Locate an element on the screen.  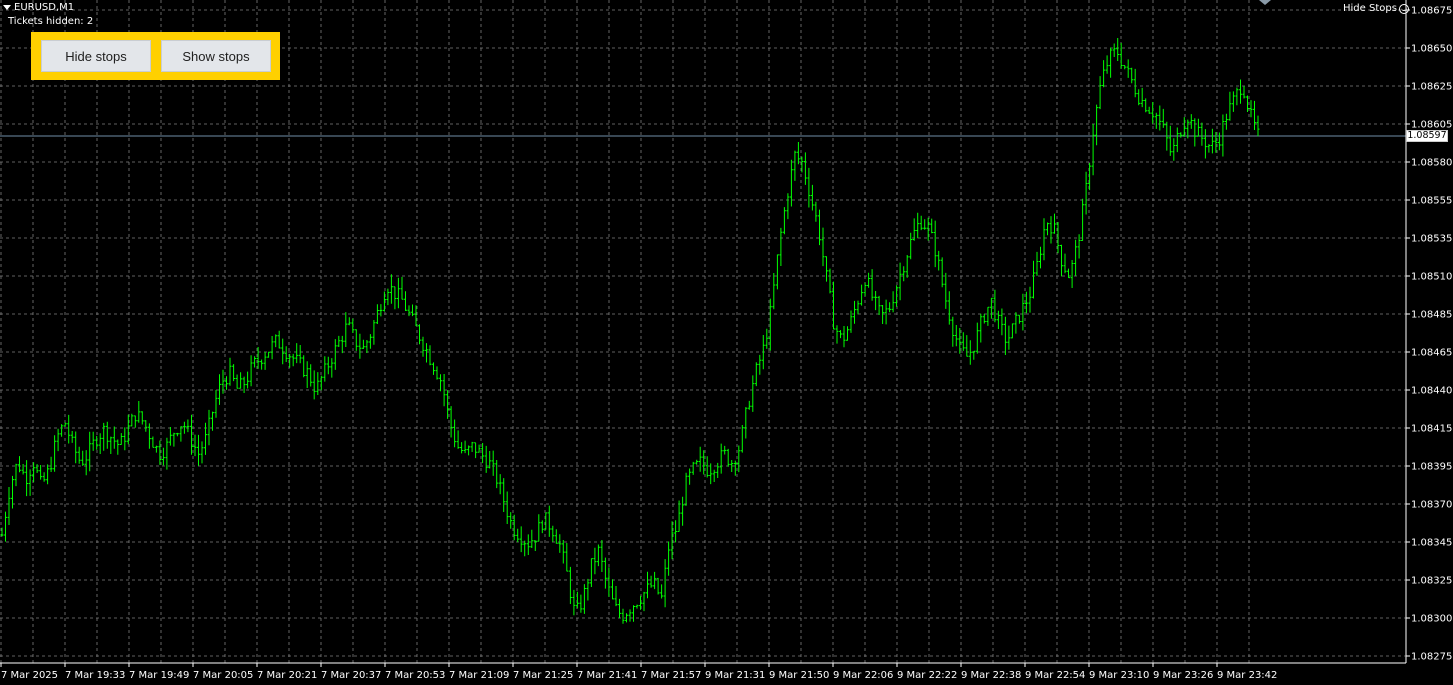
symbol-title: EURUSD,M1 is located at coordinates (38, 7).